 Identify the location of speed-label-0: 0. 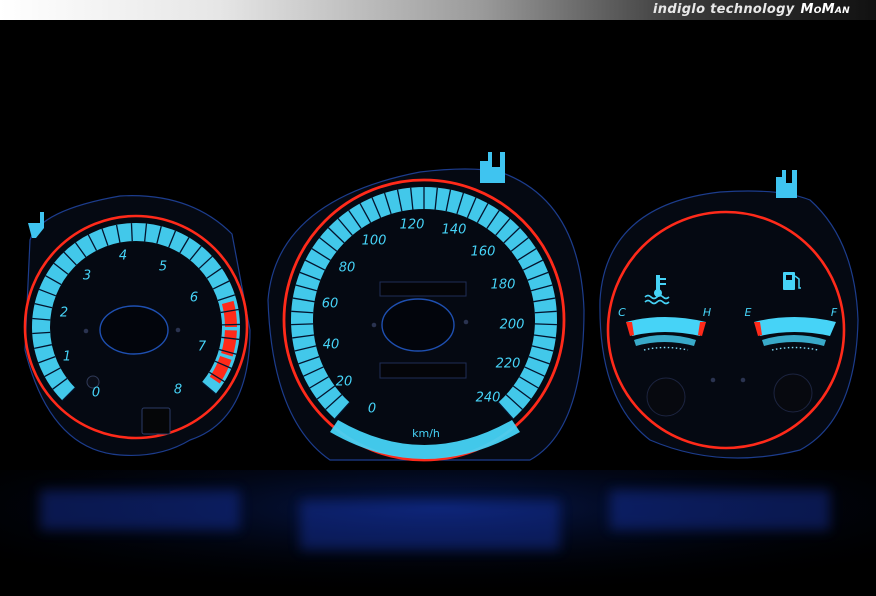
(372, 409).